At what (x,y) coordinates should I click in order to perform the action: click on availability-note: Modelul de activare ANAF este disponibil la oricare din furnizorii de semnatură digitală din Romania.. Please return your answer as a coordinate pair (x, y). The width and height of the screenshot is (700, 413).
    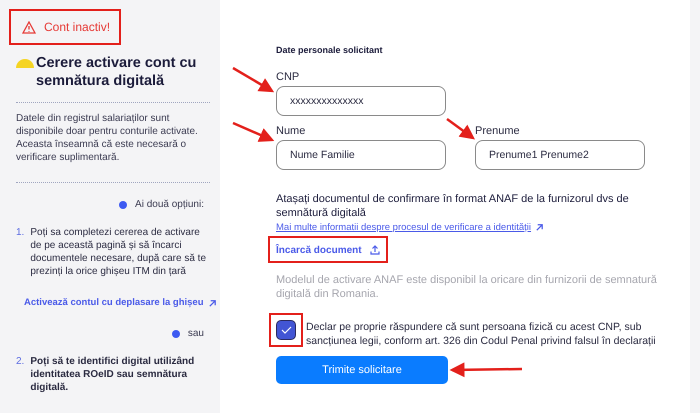
    Looking at the image, I should click on (467, 286).